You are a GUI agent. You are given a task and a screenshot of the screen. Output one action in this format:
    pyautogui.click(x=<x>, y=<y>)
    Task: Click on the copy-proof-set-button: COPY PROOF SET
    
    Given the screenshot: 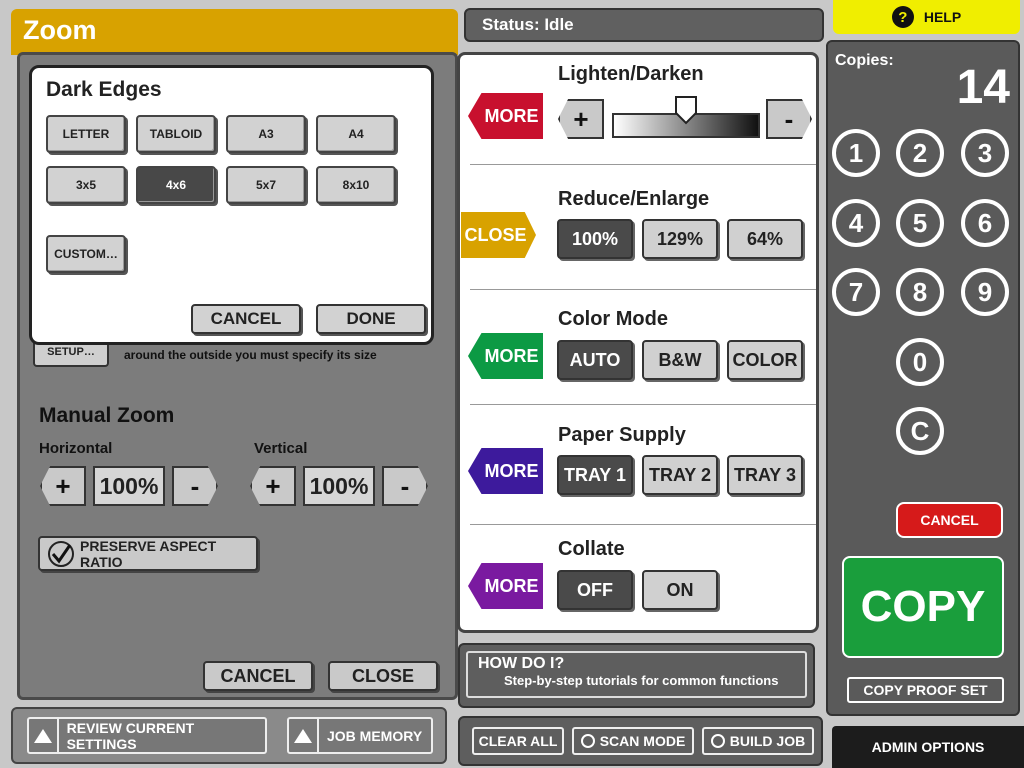 What is the action you would take?
    pyautogui.click(x=925, y=690)
    